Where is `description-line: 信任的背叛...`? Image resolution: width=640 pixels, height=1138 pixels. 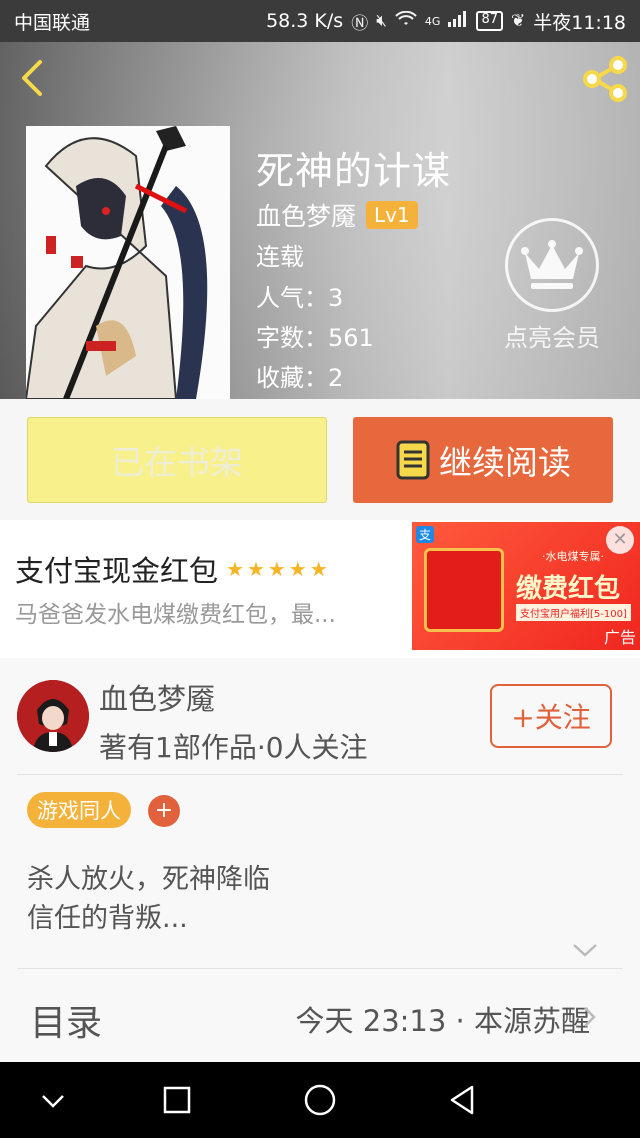 description-line: 信任的背叛... is located at coordinates (107, 918).